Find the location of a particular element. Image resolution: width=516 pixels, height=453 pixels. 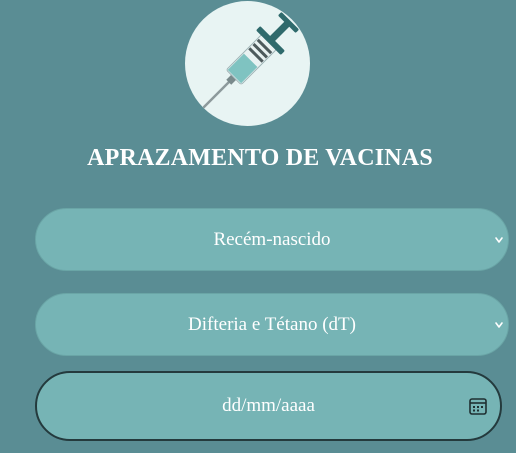

age-group-select: Recém-nascido is located at coordinates (272, 239).